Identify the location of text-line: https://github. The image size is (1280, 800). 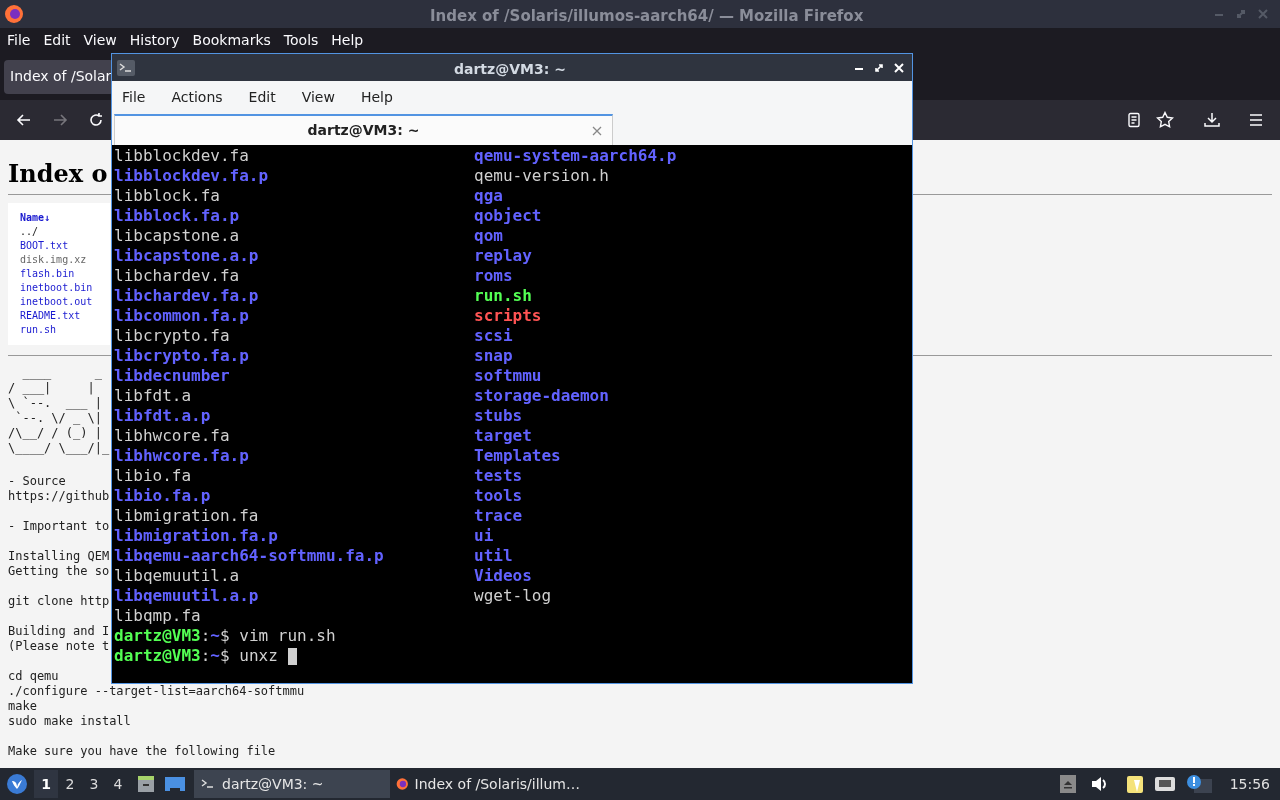
(59, 496).